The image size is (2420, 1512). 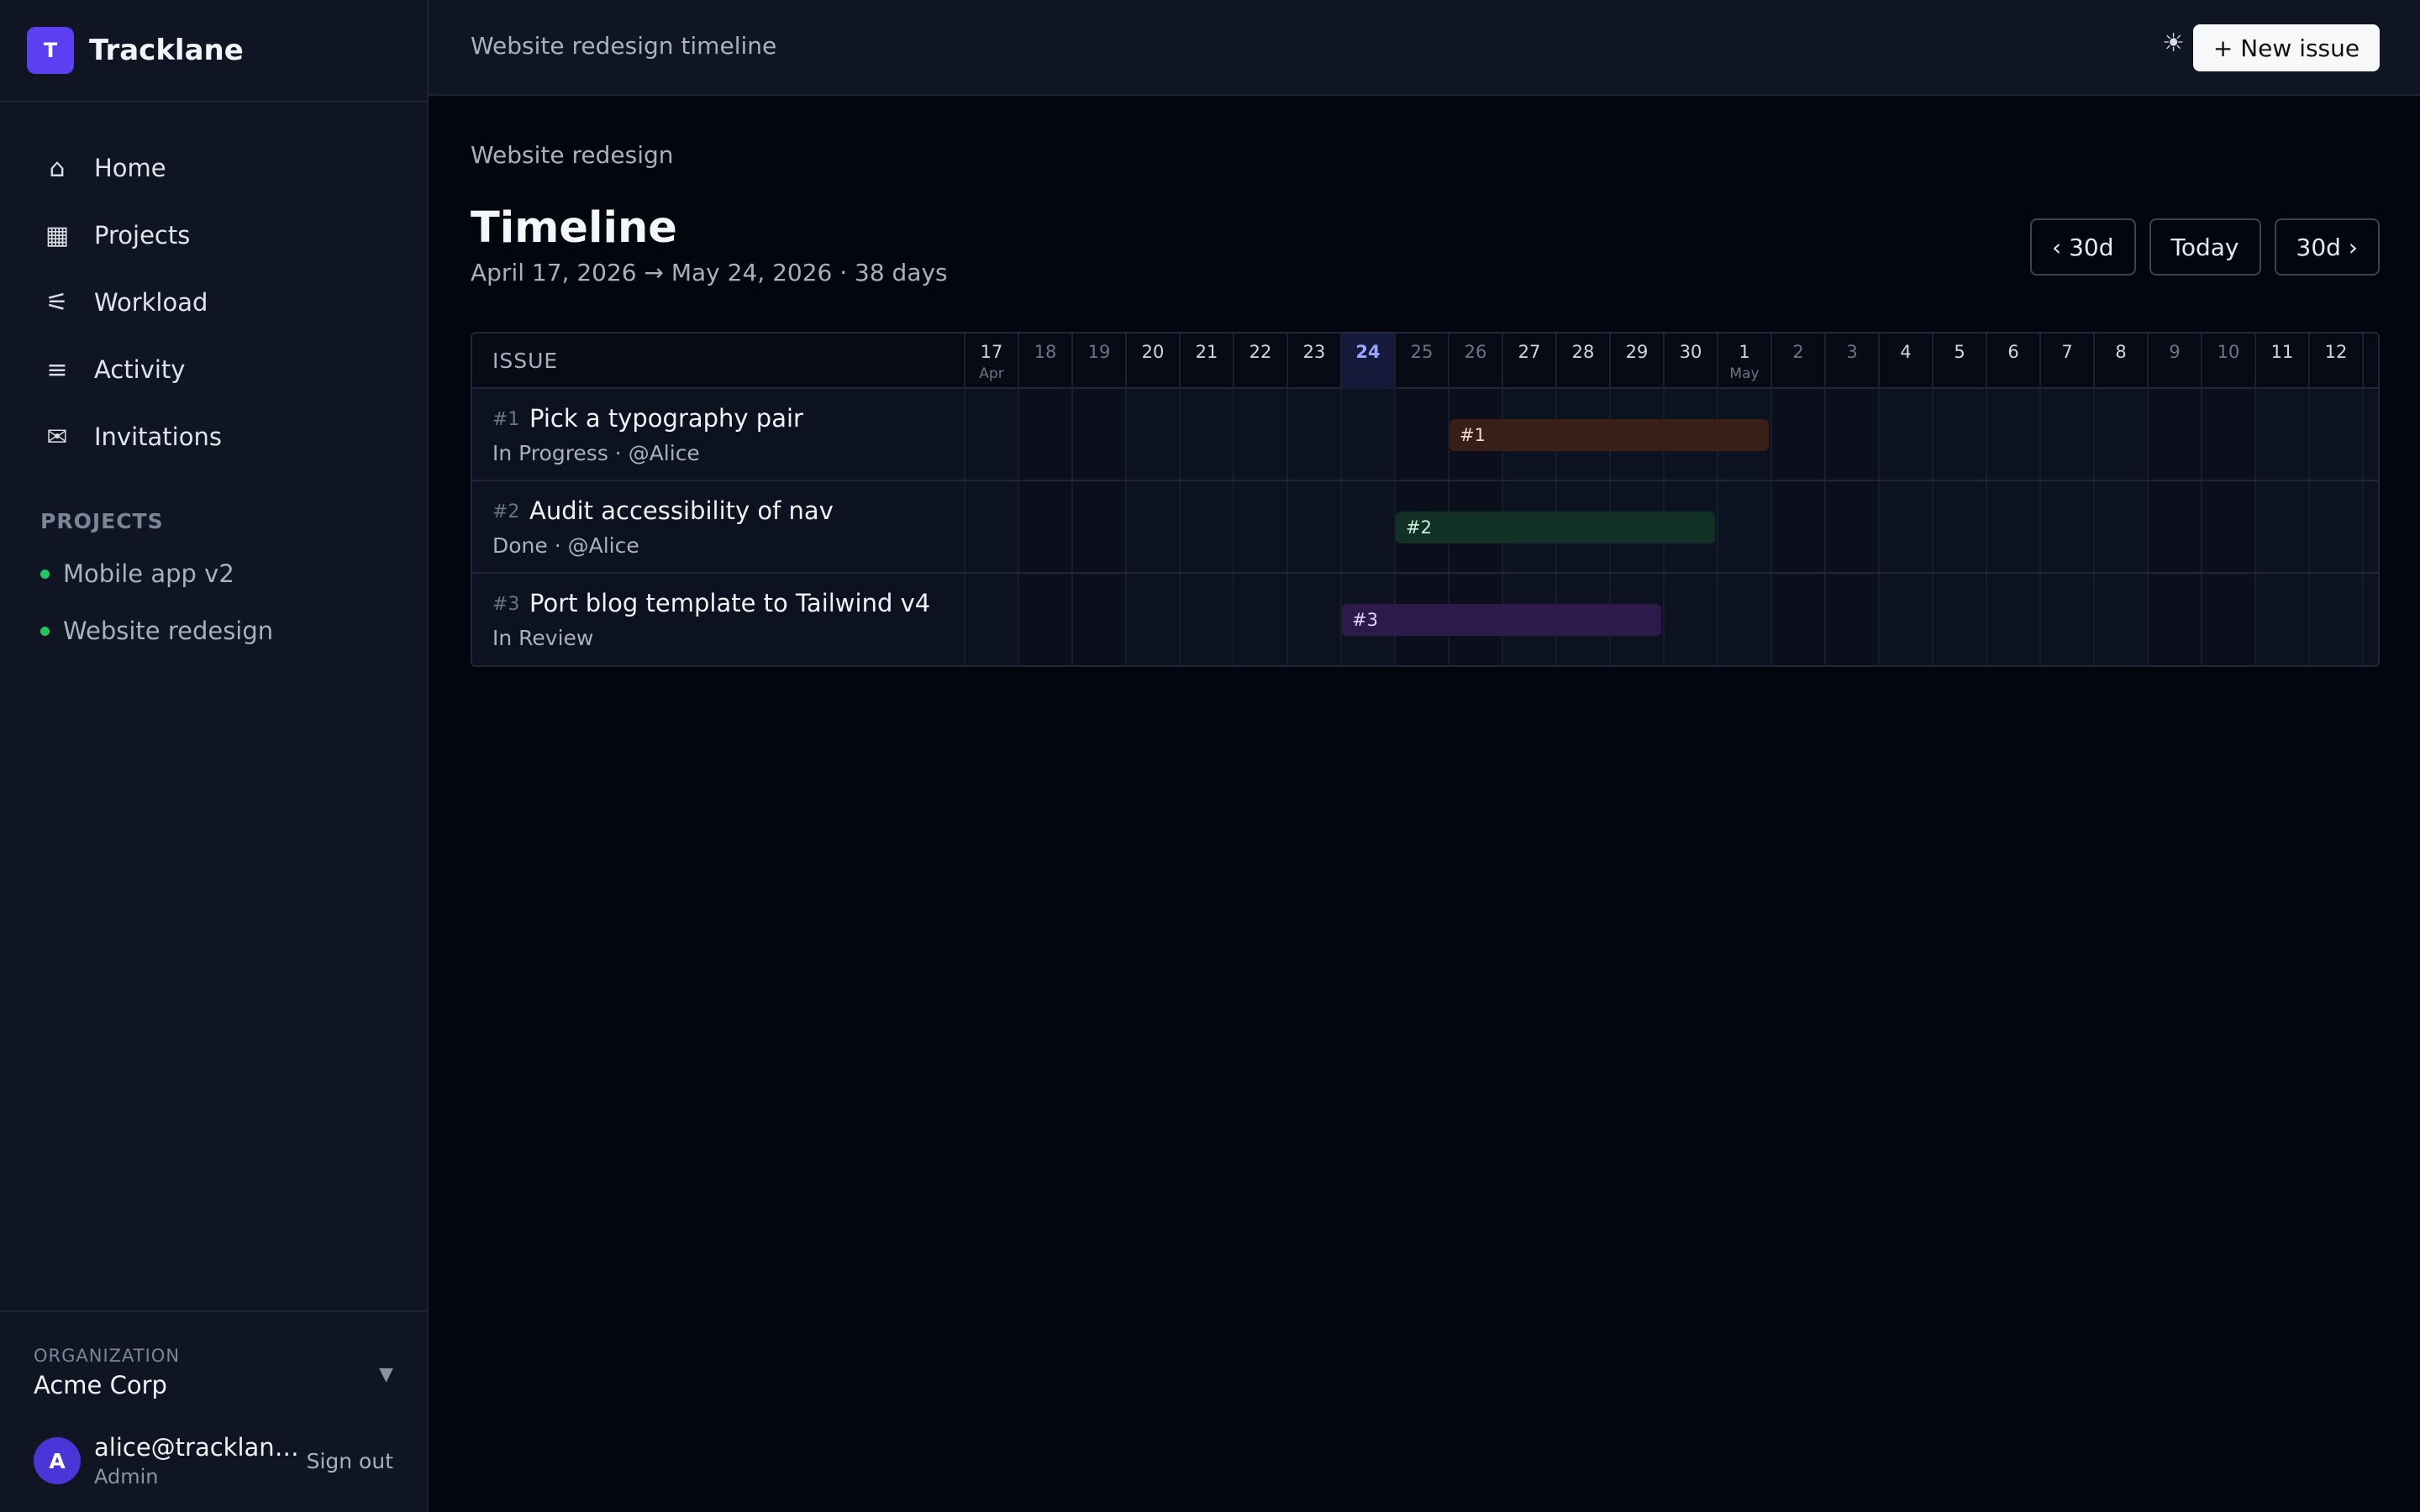 What do you see at coordinates (1798, 352) in the screenshot?
I see `day-number: 2` at bounding box center [1798, 352].